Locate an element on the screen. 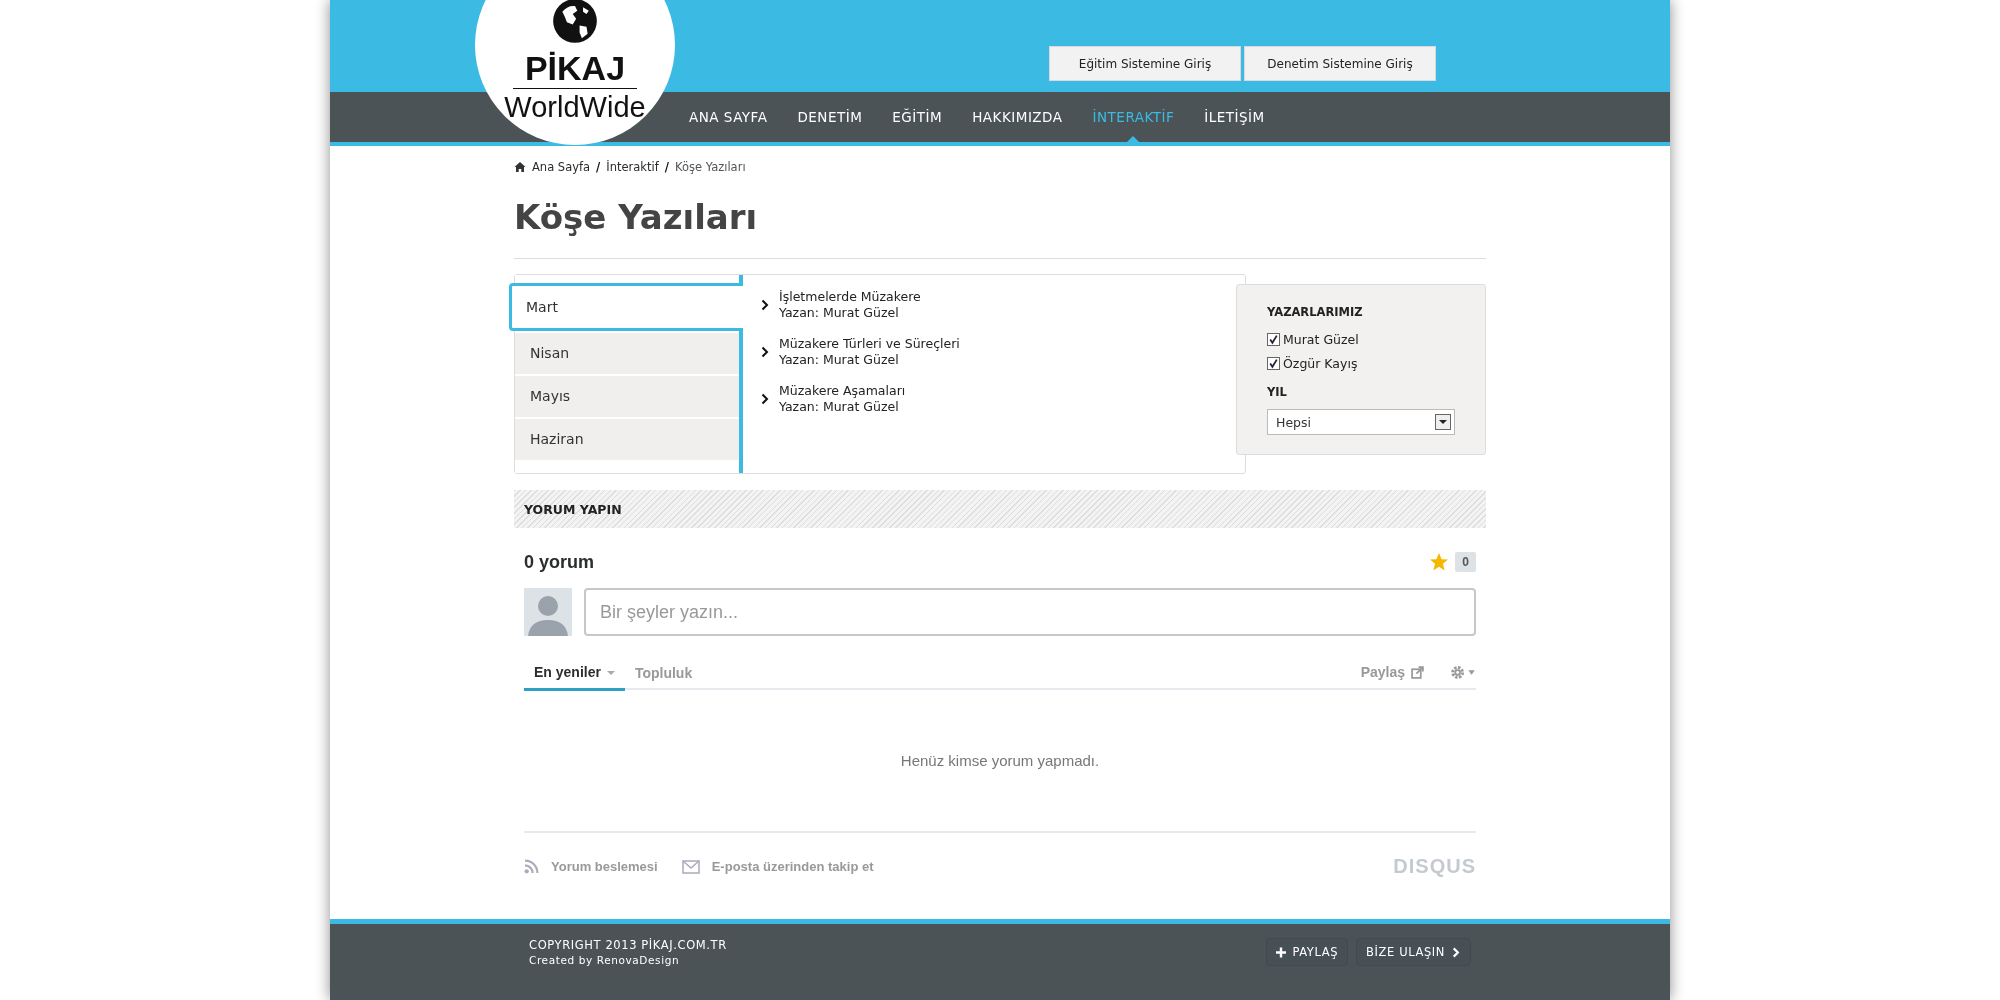  login-button: Eğitim Sistemine Giriş is located at coordinates (1145, 63).